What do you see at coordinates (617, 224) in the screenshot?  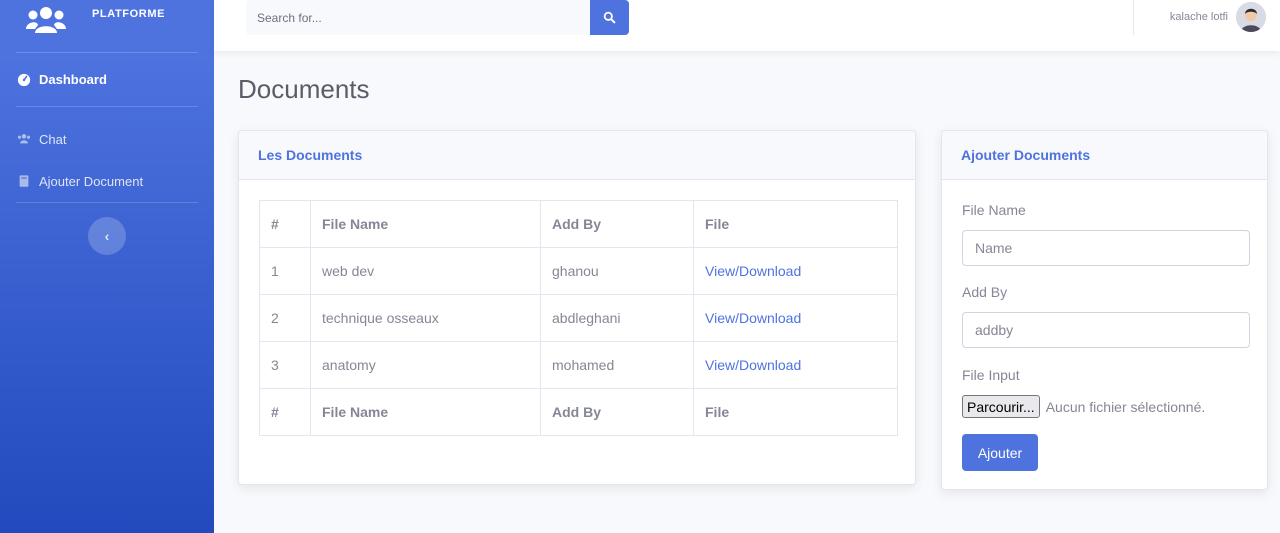 I see `column-header: Add By` at bounding box center [617, 224].